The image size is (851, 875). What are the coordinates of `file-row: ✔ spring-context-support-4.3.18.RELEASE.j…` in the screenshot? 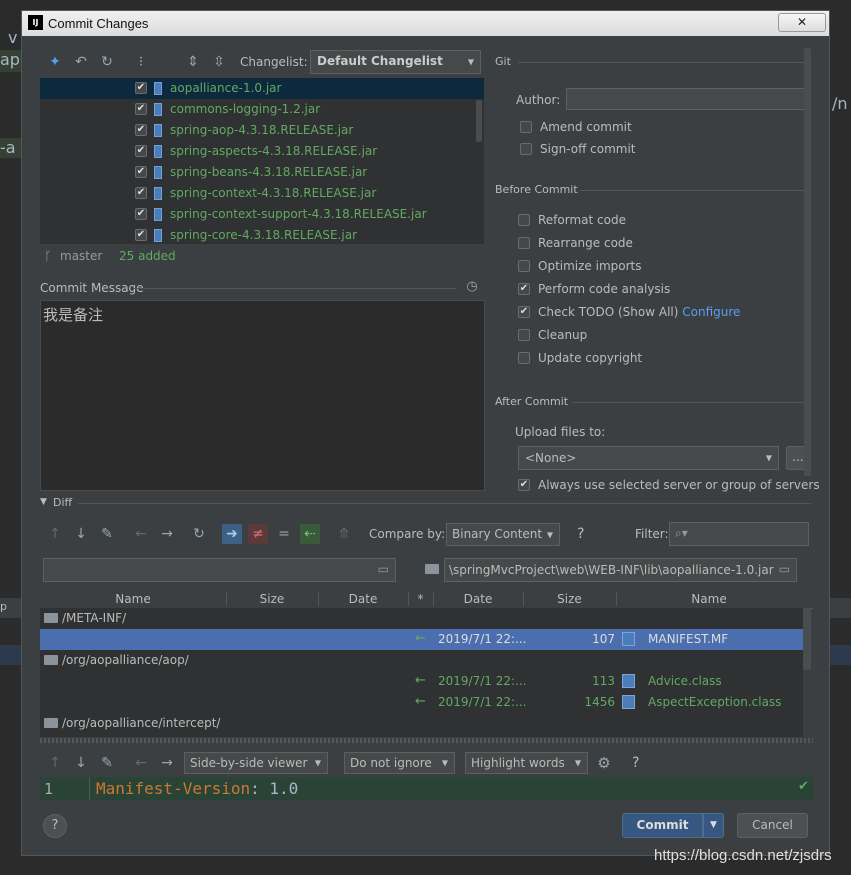 It's located at (262, 214).